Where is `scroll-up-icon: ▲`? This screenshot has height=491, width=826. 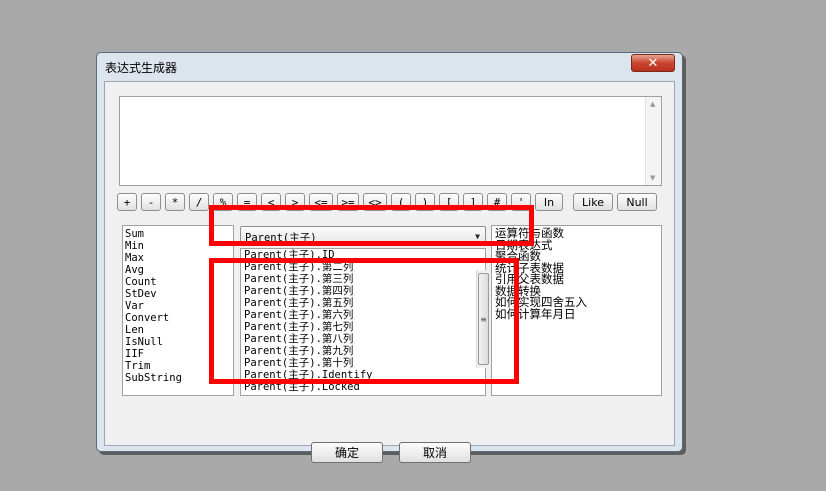
scroll-up-icon: ▲ is located at coordinates (652, 104).